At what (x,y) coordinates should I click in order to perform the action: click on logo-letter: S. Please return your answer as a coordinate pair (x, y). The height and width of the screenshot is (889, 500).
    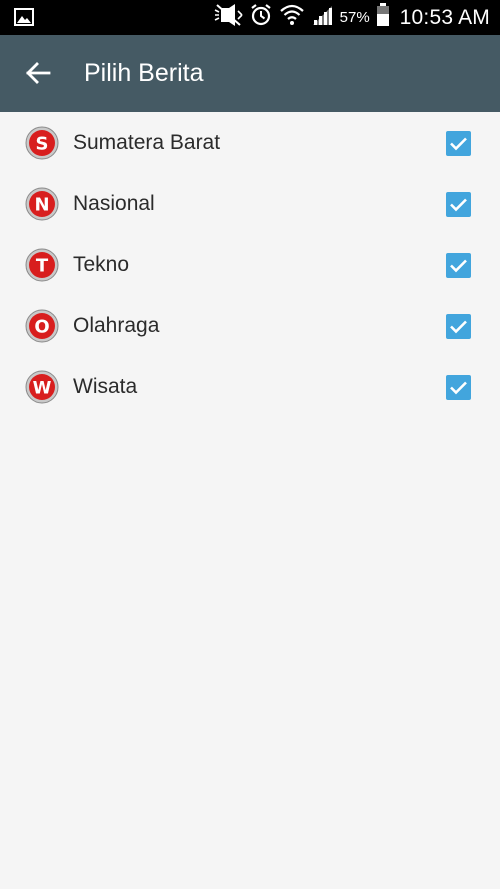
    Looking at the image, I should click on (42, 144).